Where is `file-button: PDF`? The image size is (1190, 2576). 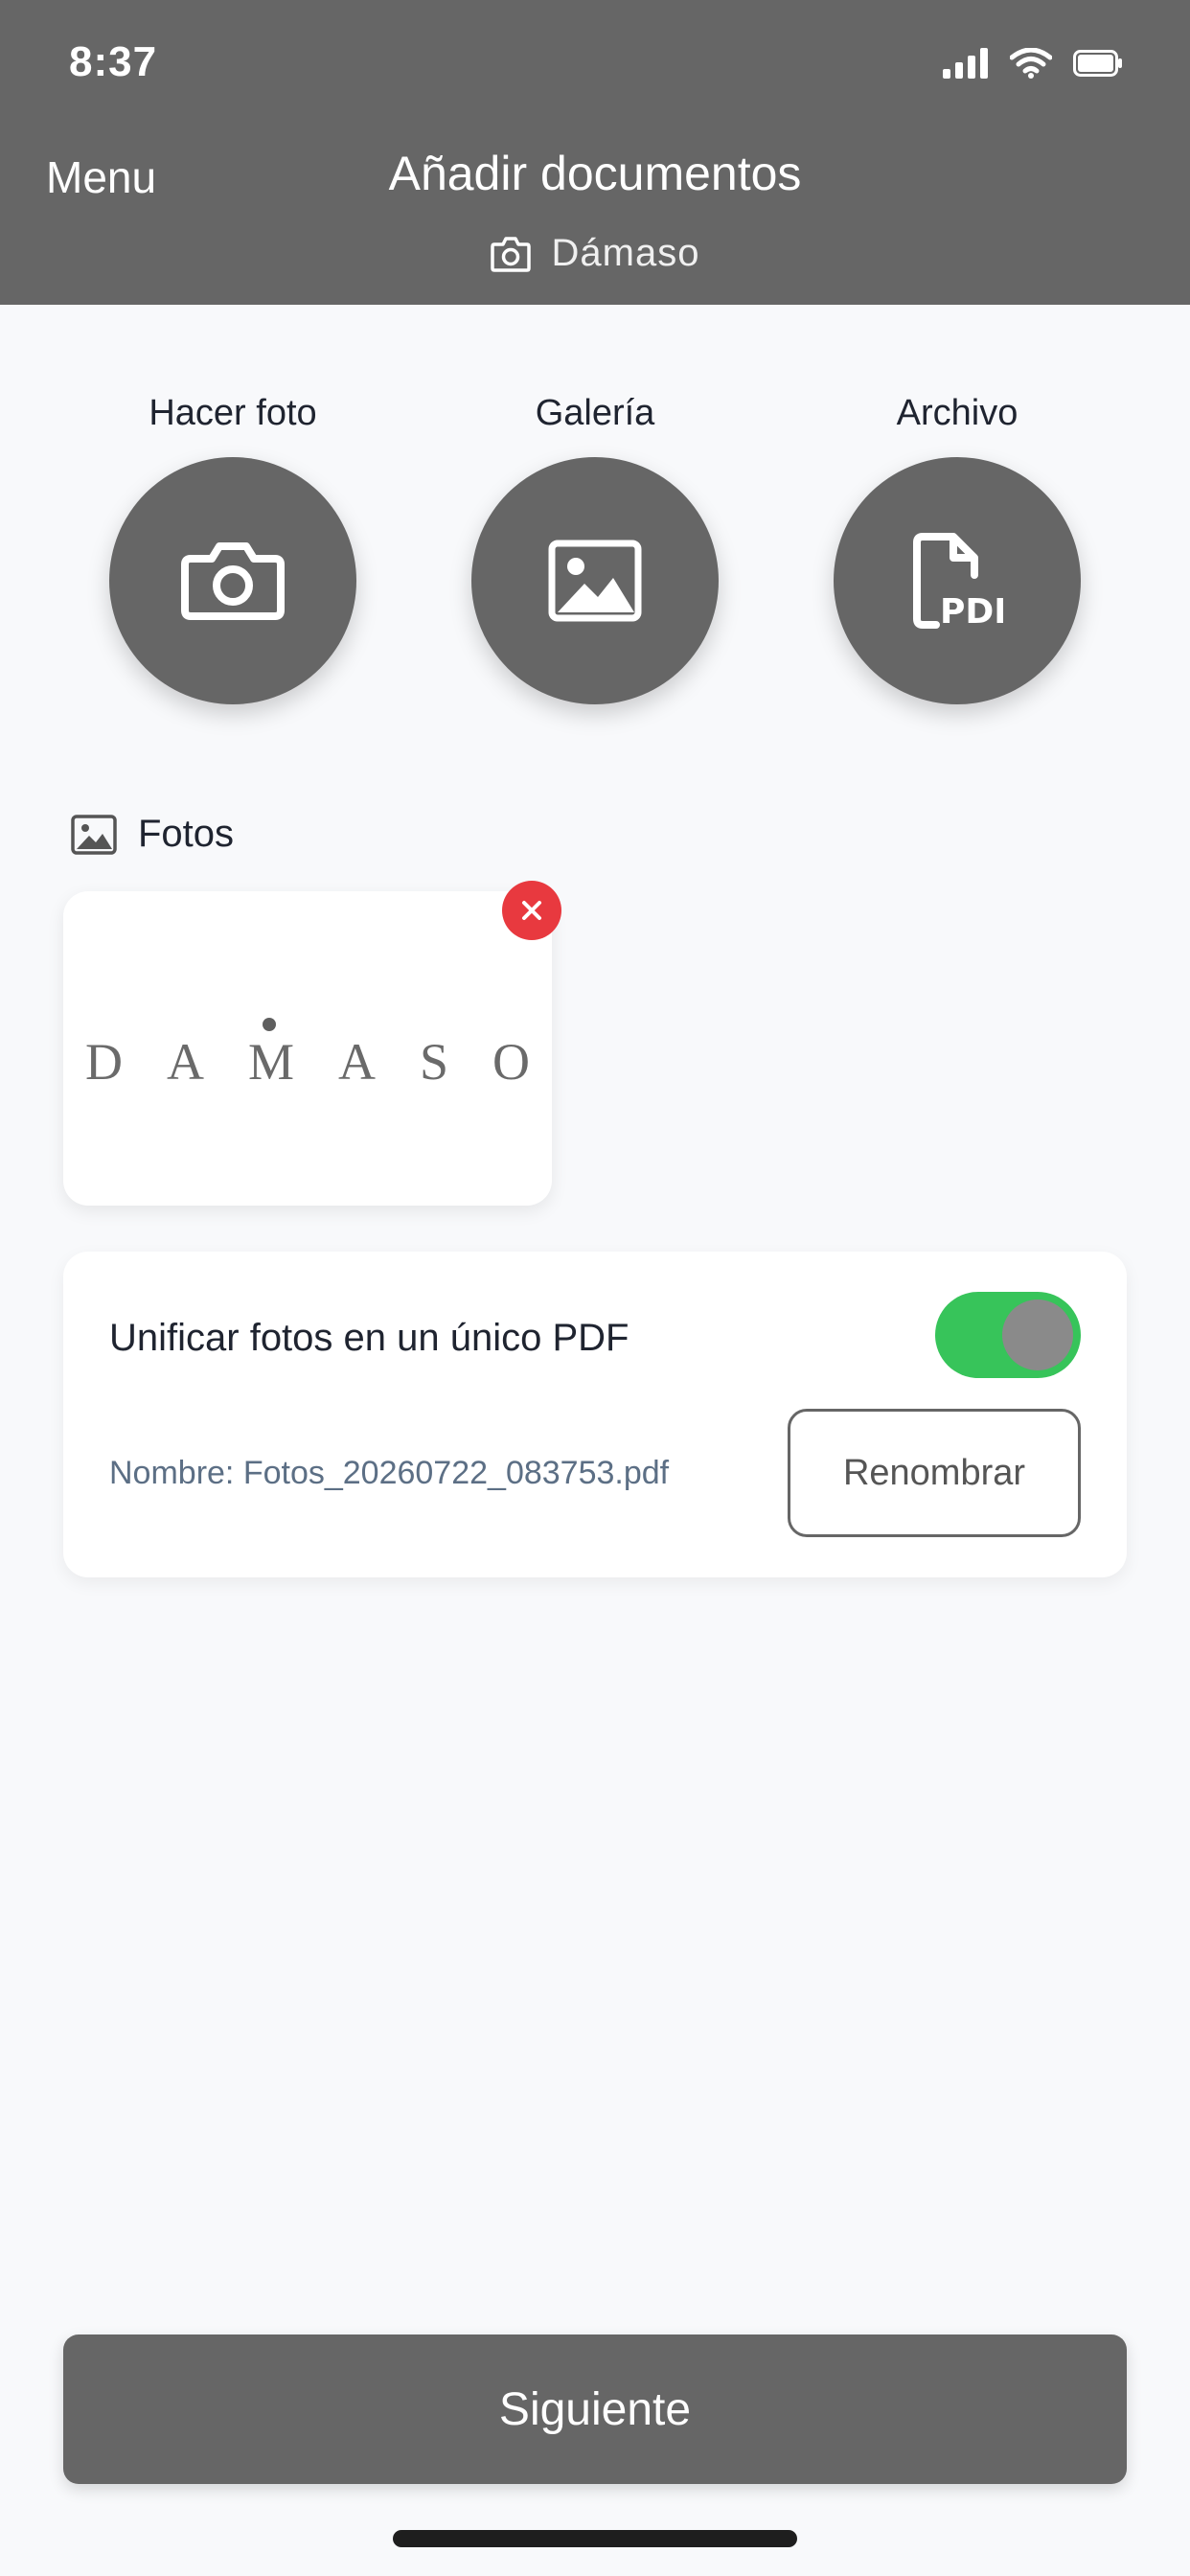
file-button: PDF is located at coordinates (958, 580).